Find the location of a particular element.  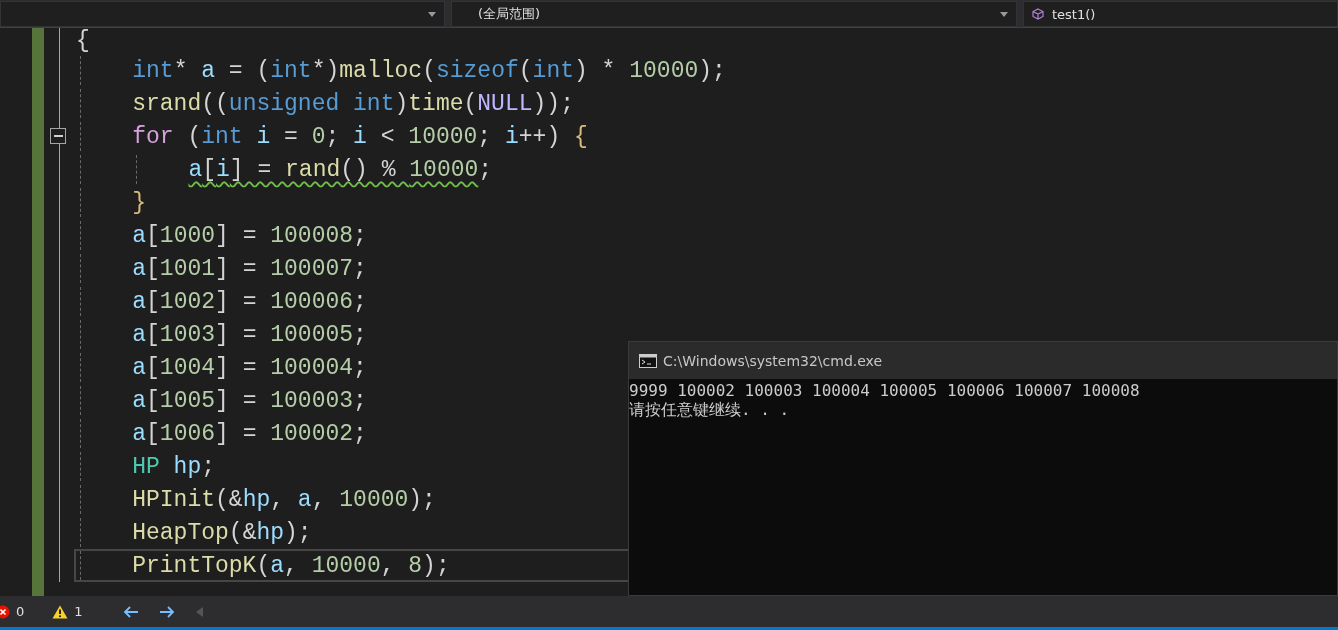

code-line: a[1005] = 100003; is located at coordinates (249, 400).